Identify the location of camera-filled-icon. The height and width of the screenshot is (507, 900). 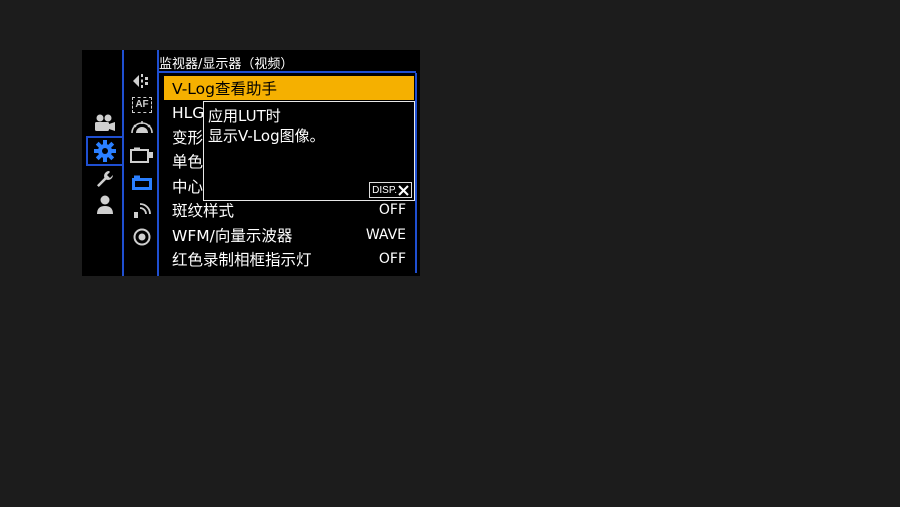
(142, 183).